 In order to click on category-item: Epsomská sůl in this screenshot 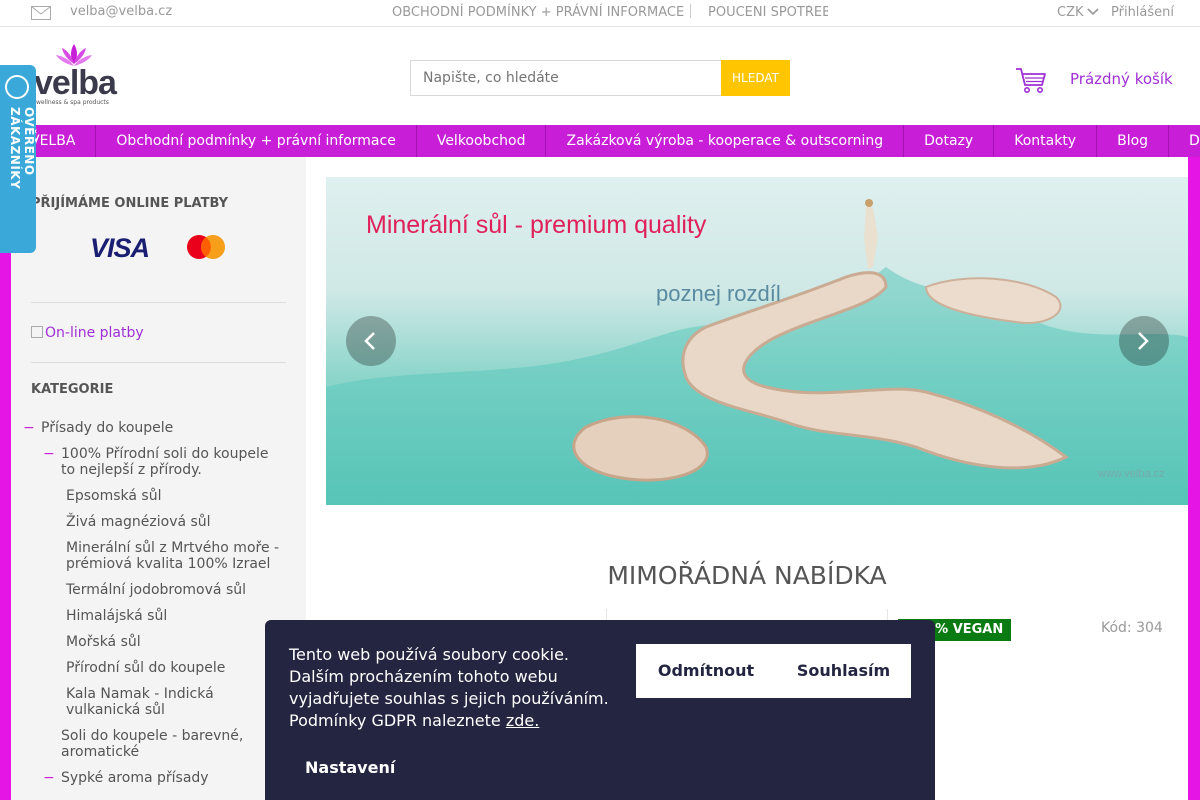, I will do `click(173, 496)`.